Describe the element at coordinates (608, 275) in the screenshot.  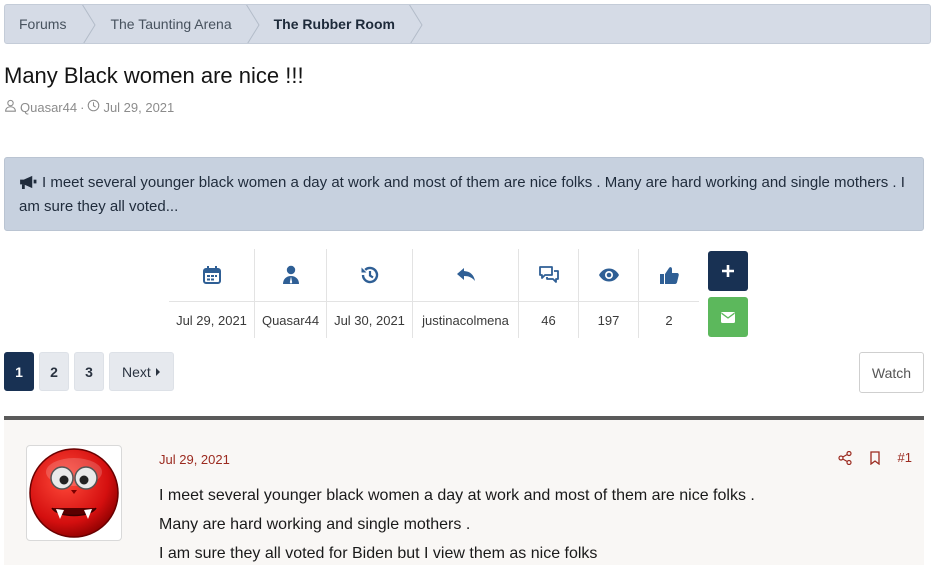
I see `eye-icon` at that location.